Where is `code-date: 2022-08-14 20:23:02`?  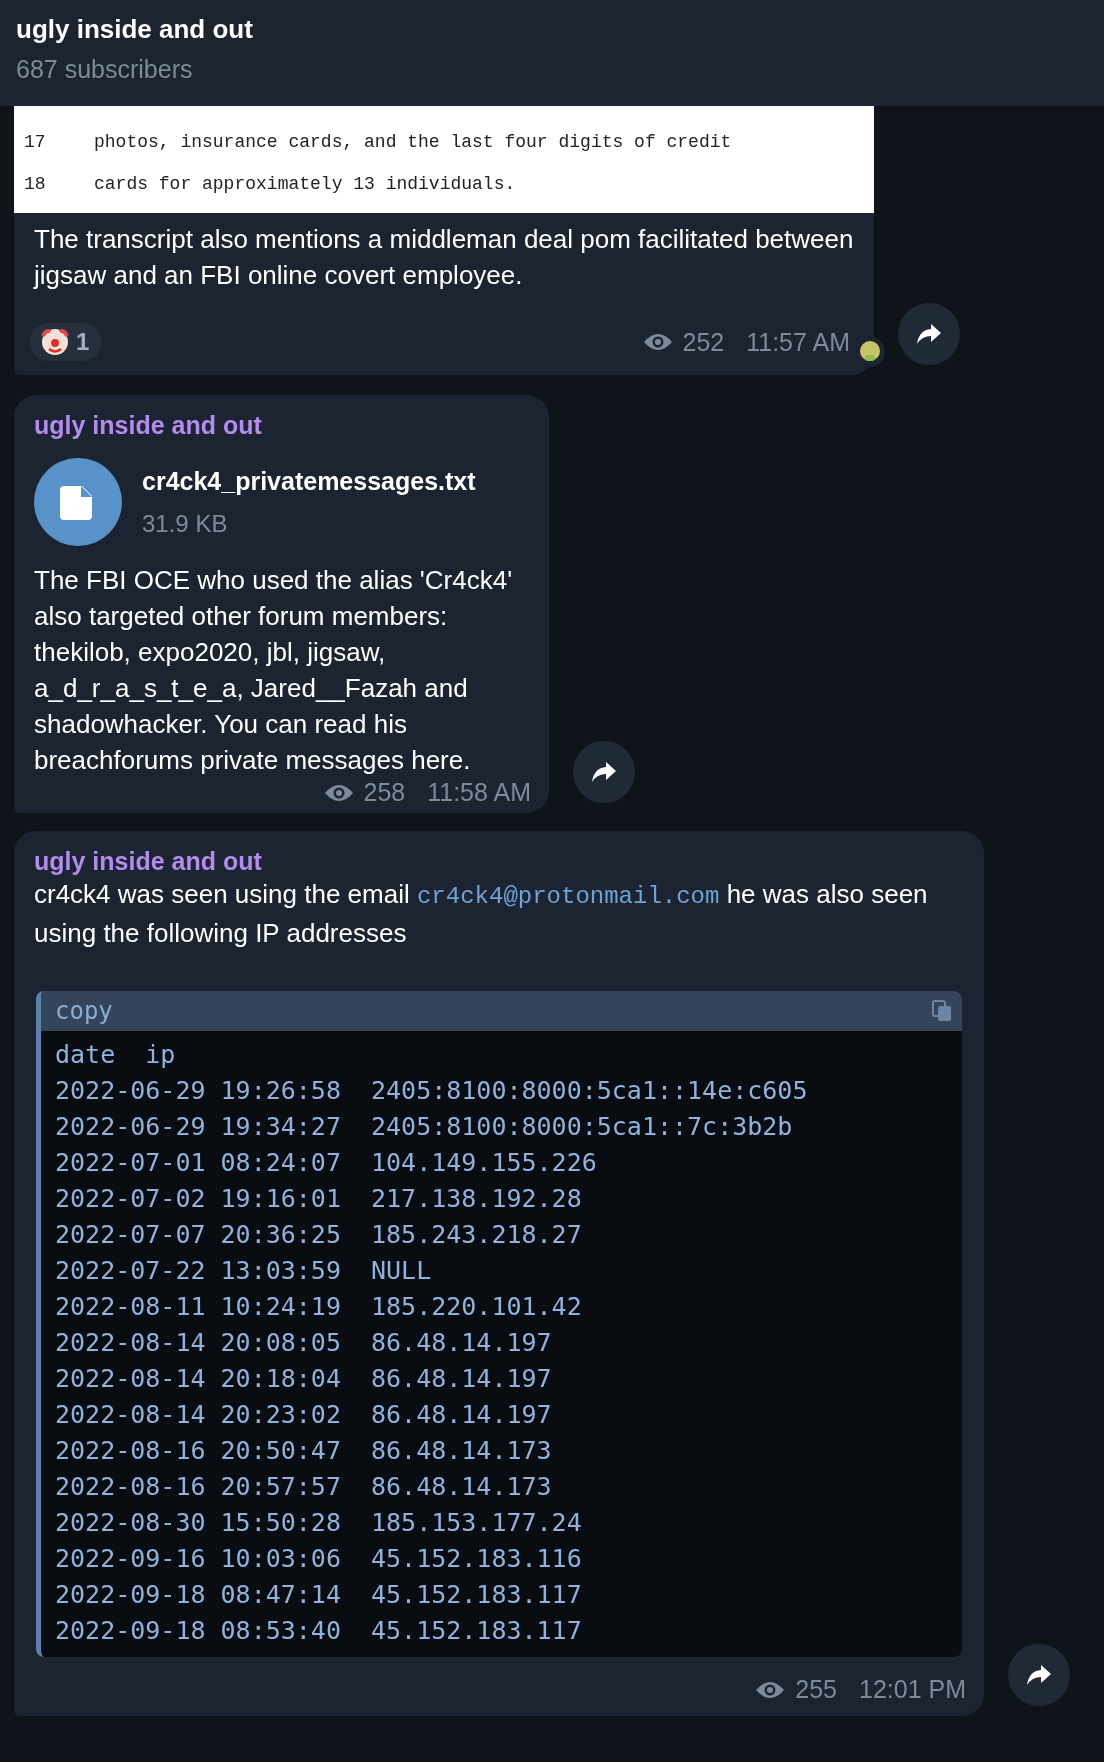 code-date: 2022-08-14 20:23:02 is located at coordinates (198, 1415).